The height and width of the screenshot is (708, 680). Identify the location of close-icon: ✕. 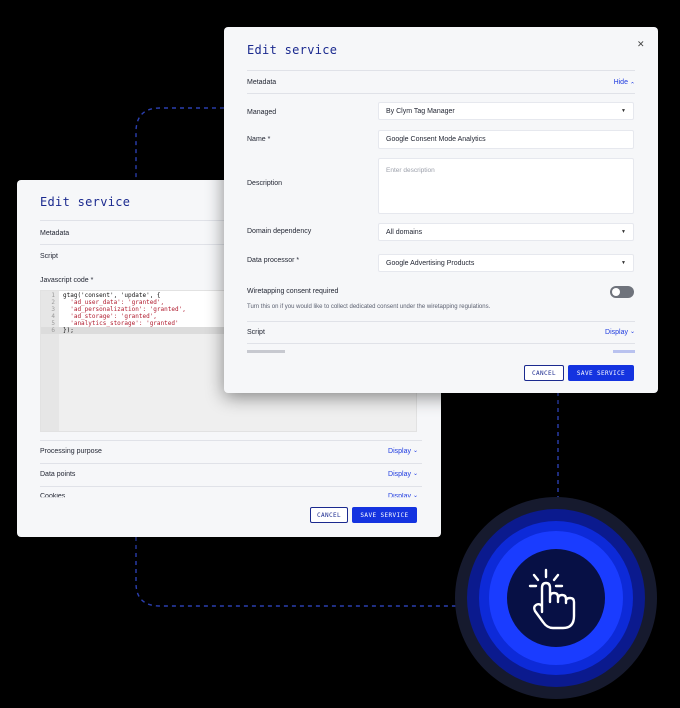
(641, 44).